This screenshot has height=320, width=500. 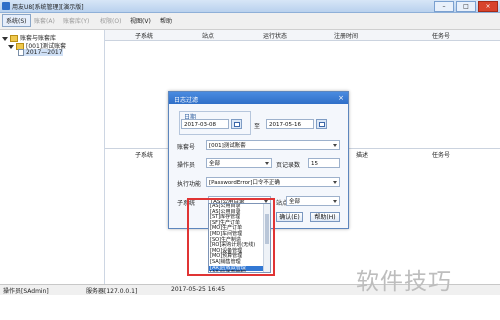 What do you see at coordinates (186, 147) in the screenshot?
I see `account-label: 账套号` at bounding box center [186, 147].